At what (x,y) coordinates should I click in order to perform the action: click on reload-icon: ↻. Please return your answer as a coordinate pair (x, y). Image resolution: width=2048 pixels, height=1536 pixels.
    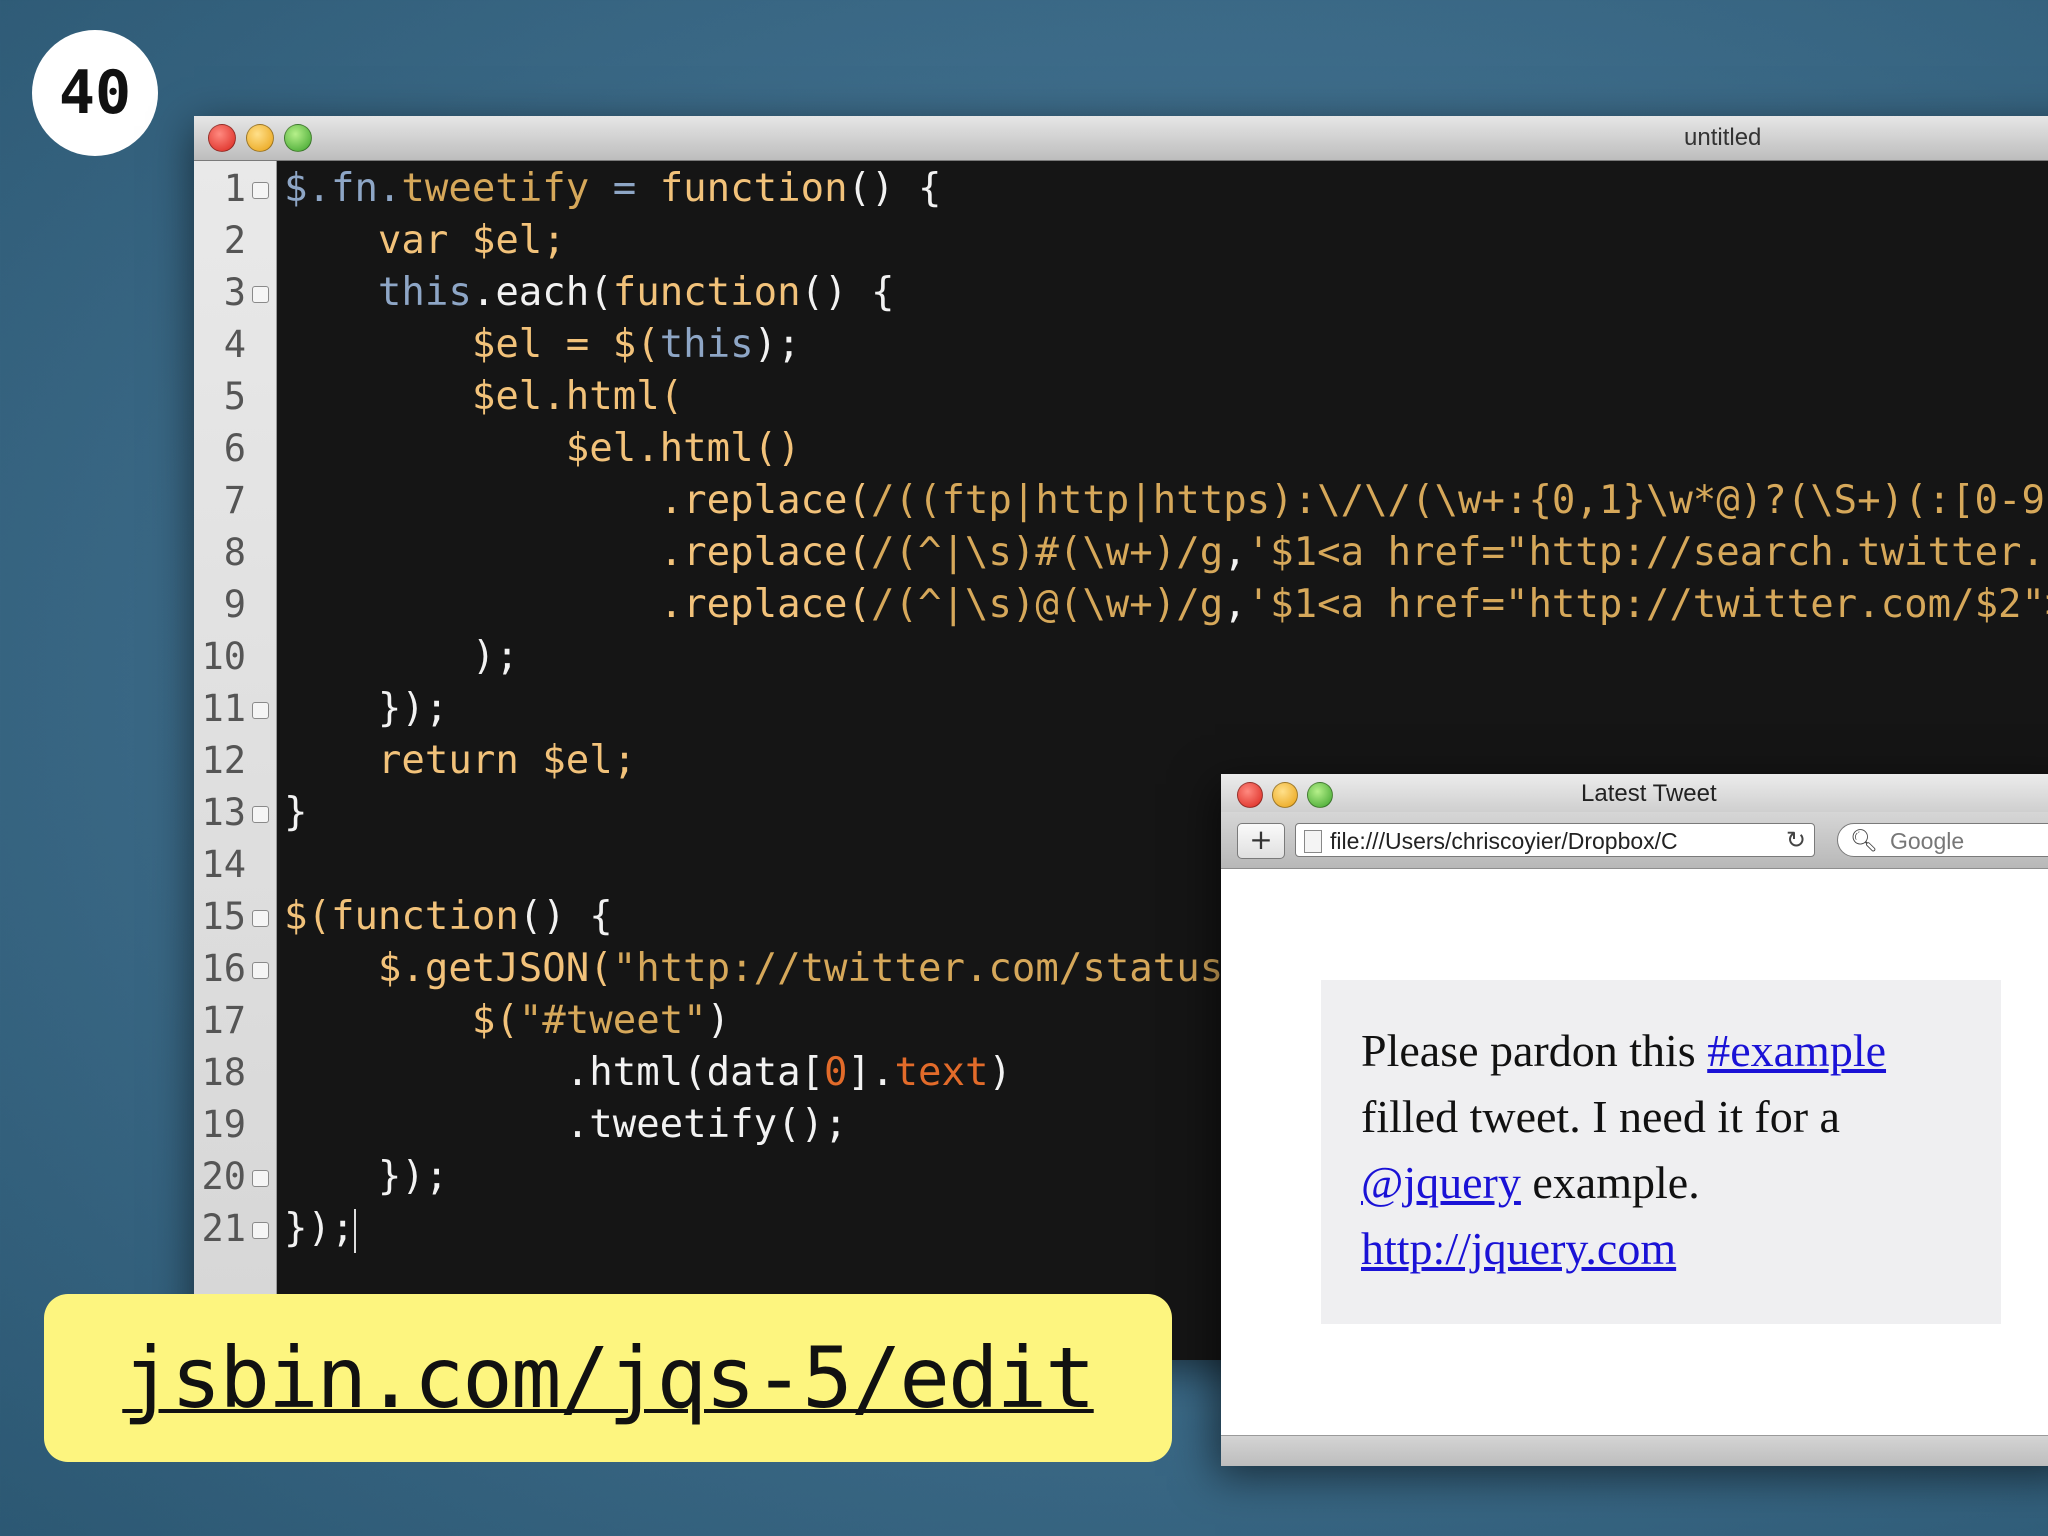
    Looking at the image, I should click on (1793, 840).